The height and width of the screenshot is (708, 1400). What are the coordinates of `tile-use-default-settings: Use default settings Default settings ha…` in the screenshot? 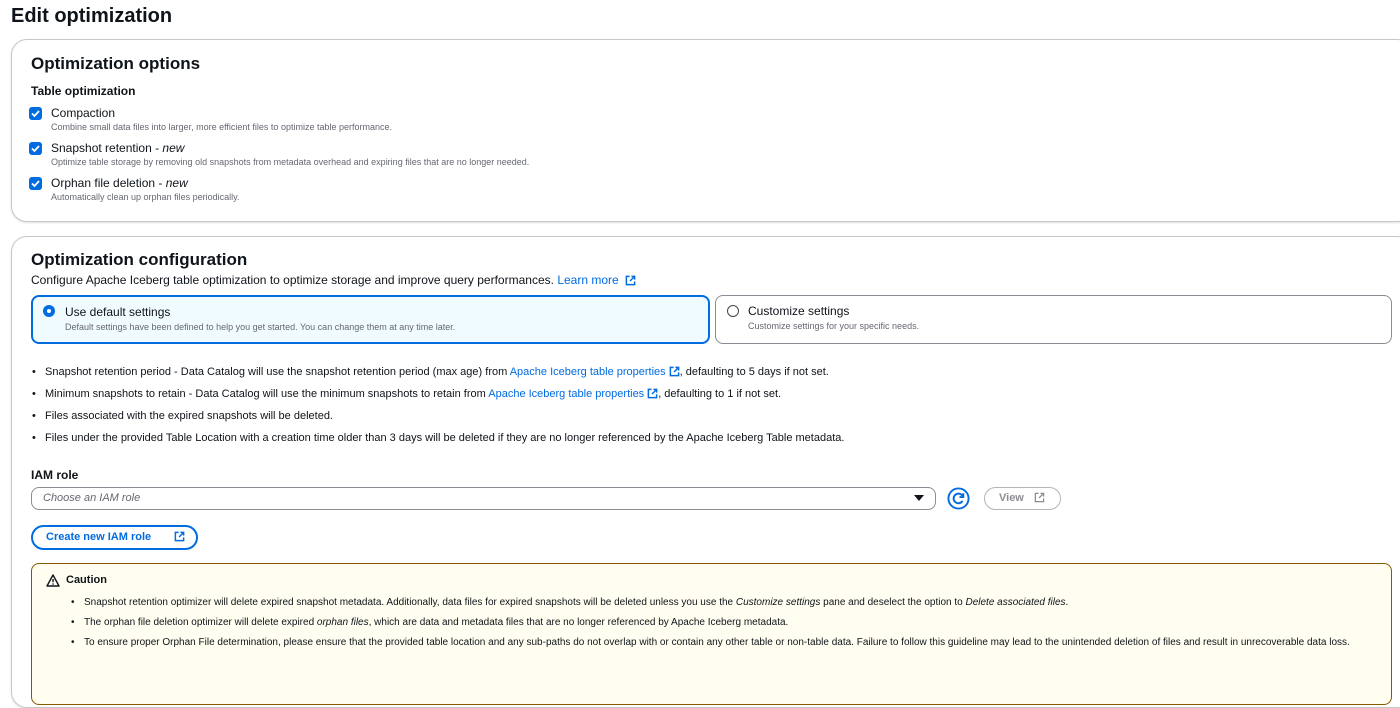 It's located at (370, 319).